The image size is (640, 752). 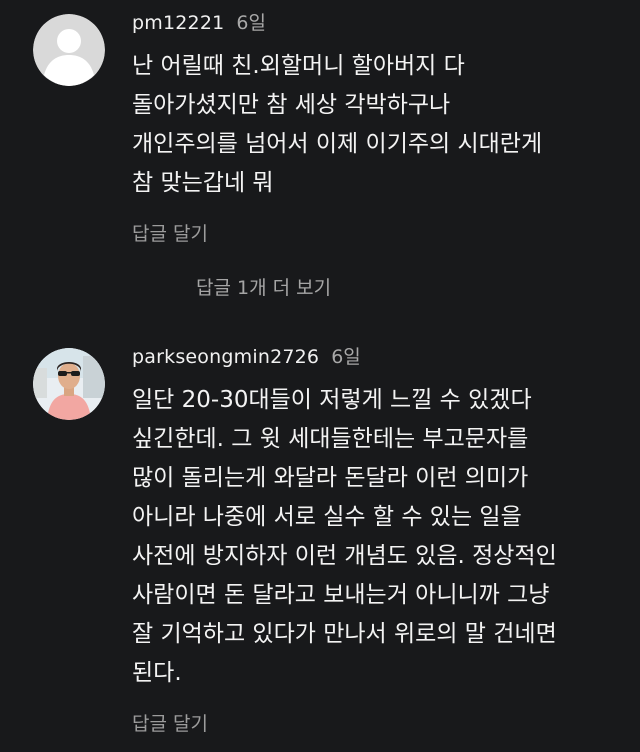 I want to click on comment-body-line: 싶긴한데. 그 윗 세대들한테는 부고문자를, so click(x=330, y=439).